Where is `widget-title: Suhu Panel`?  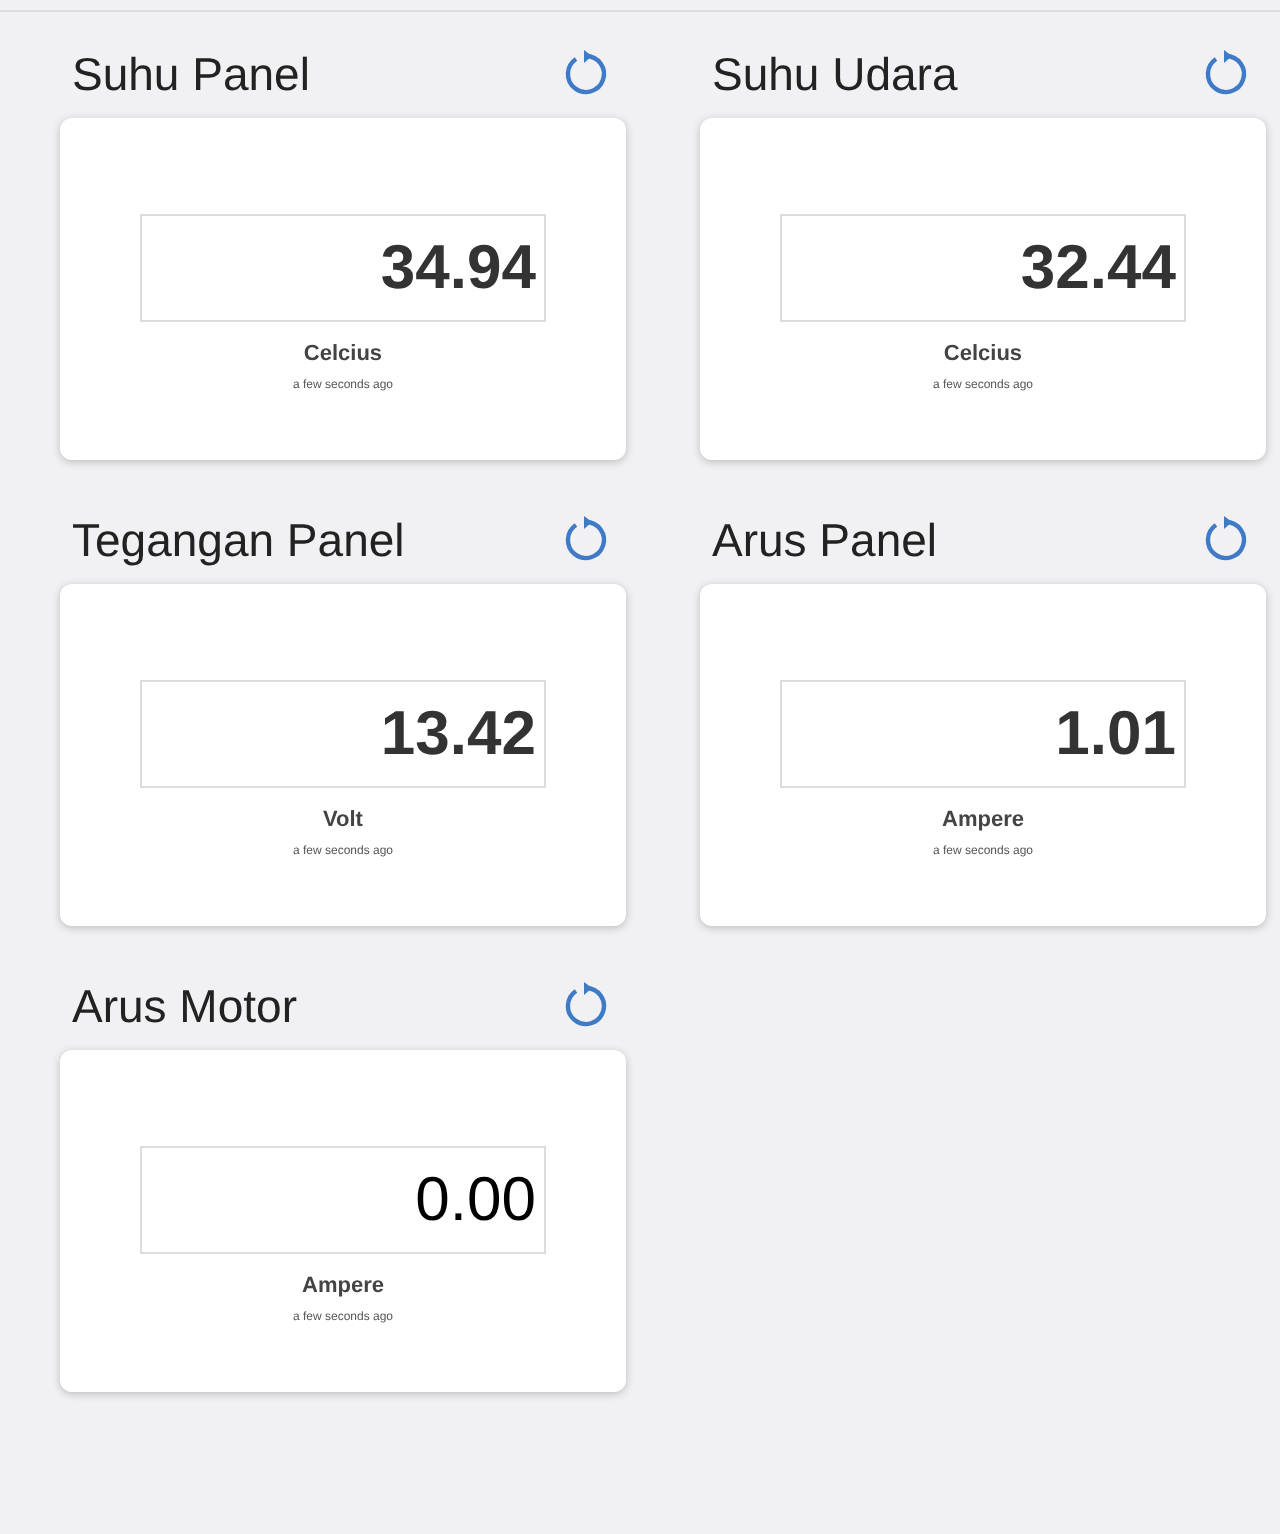
widget-title: Suhu Panel is located at coordinates (191, 74).